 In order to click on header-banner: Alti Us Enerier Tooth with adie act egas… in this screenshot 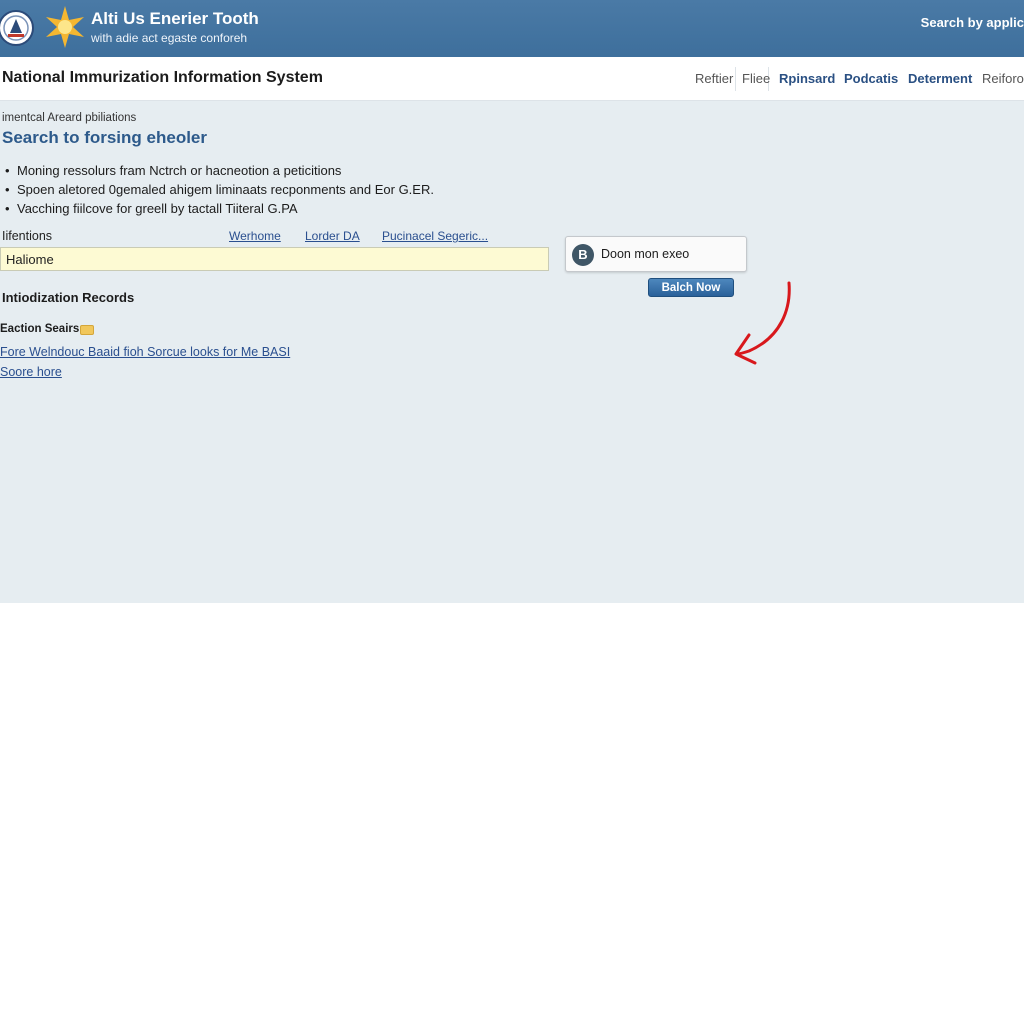, I will do `click(512, 28)`.